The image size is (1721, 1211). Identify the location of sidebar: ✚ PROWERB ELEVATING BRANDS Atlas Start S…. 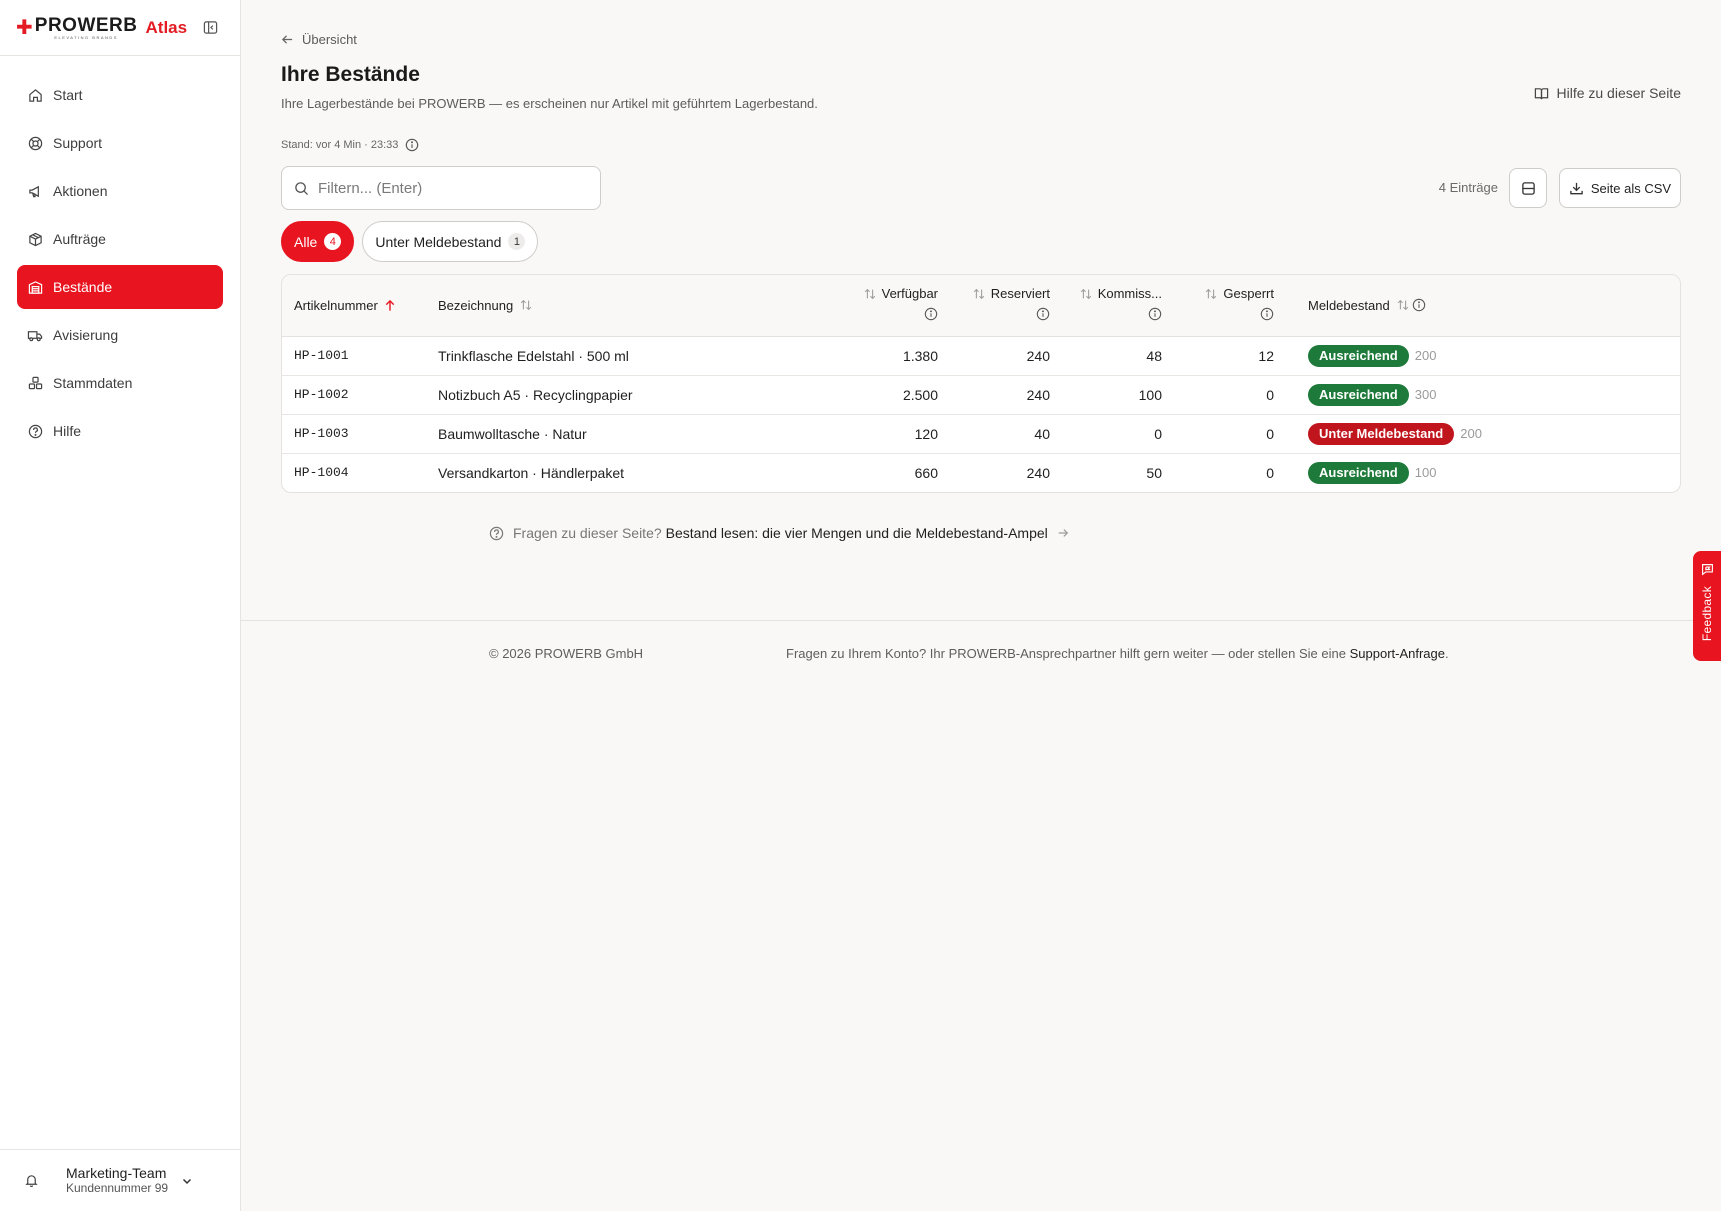
(120, 605).